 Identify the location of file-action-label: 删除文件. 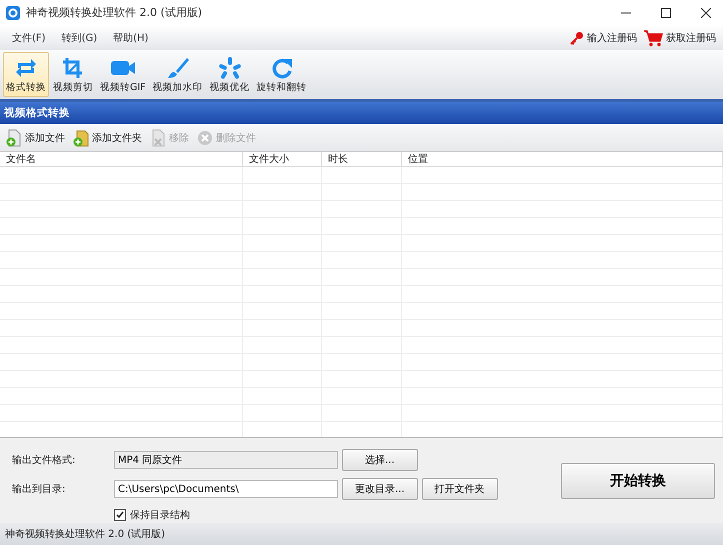
(236, 138).